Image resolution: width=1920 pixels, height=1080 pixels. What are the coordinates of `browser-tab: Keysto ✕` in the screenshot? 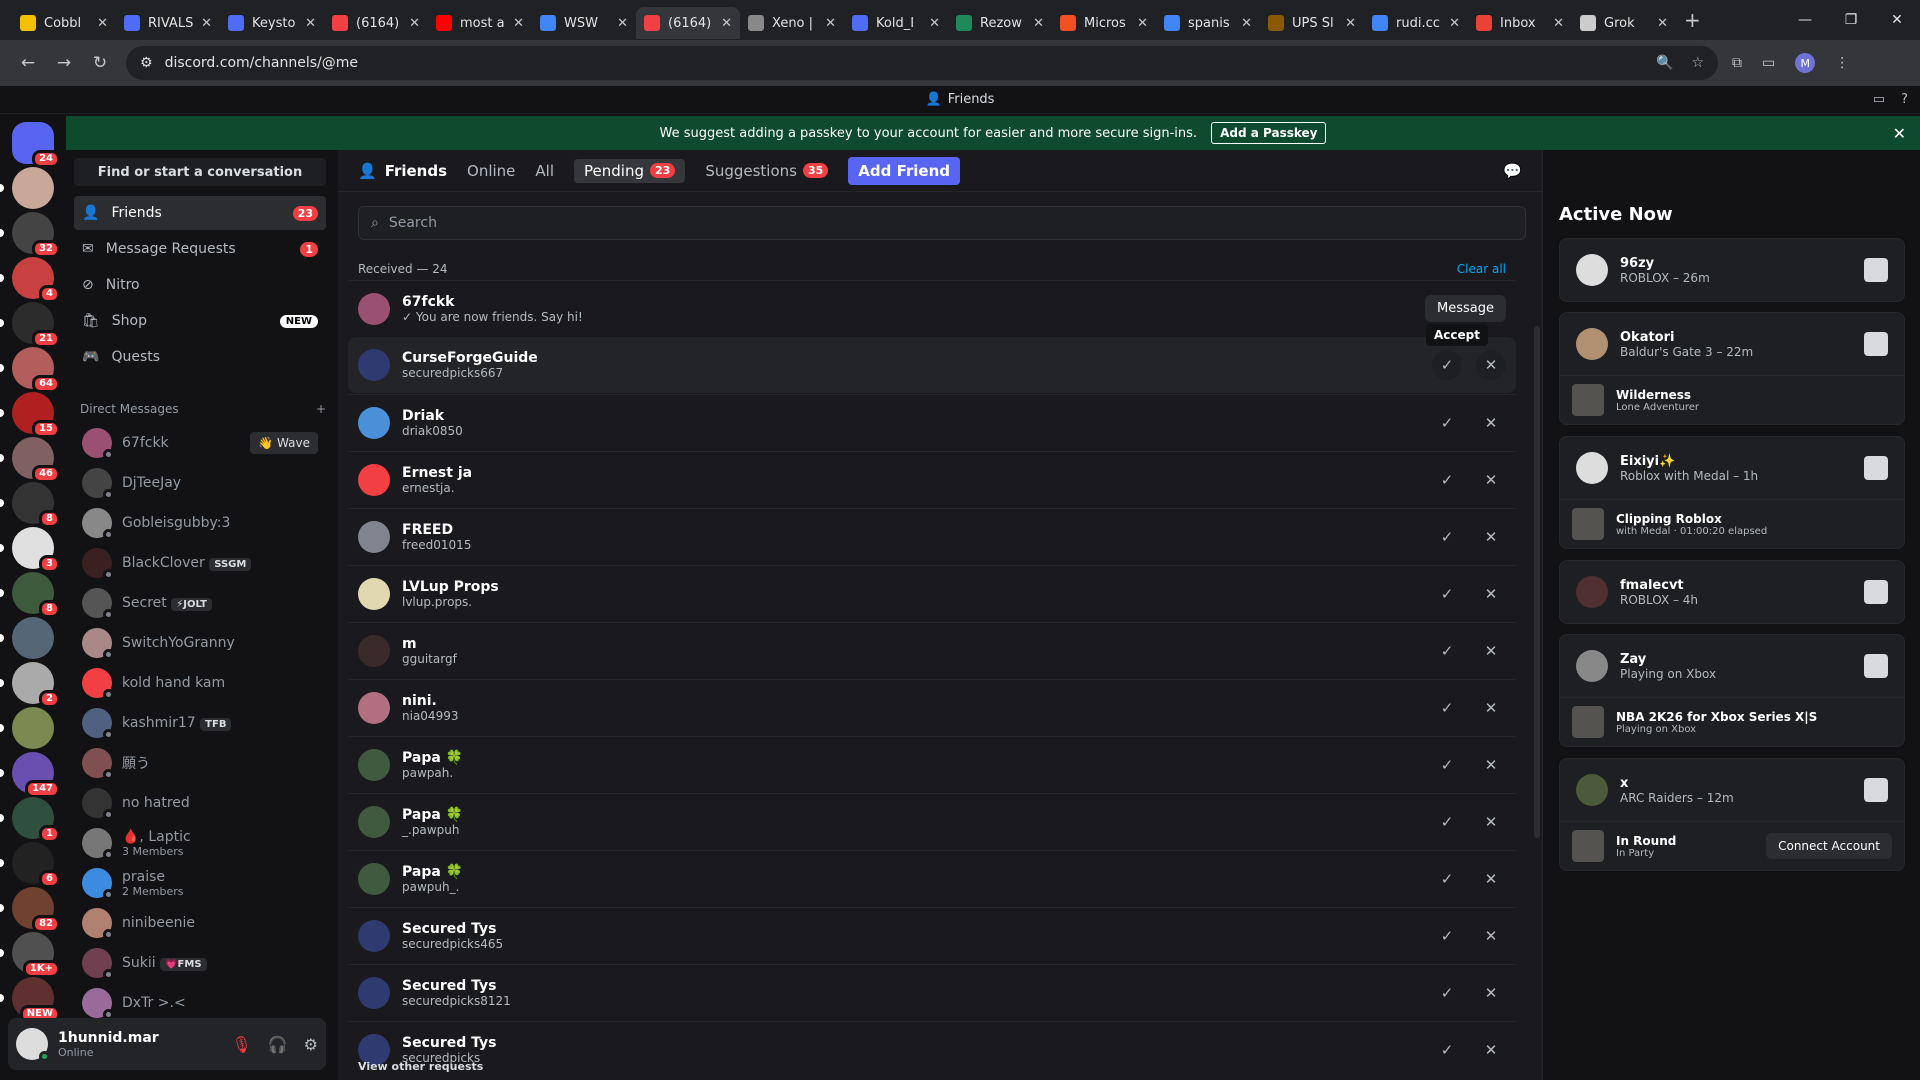 It's located at (272, 23).